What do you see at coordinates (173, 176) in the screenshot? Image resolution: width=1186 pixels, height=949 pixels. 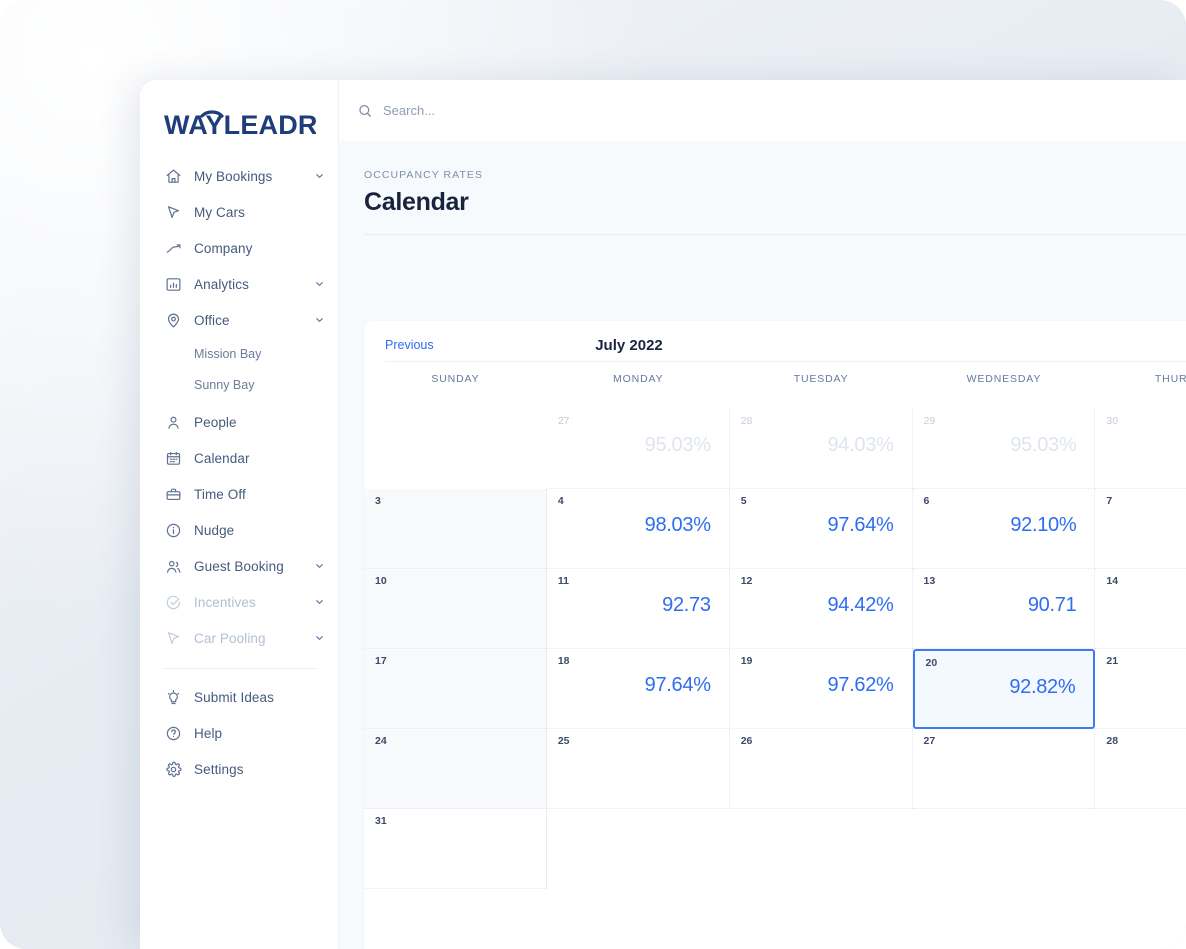 I see `home-icon` at bounding box center [173, 176].